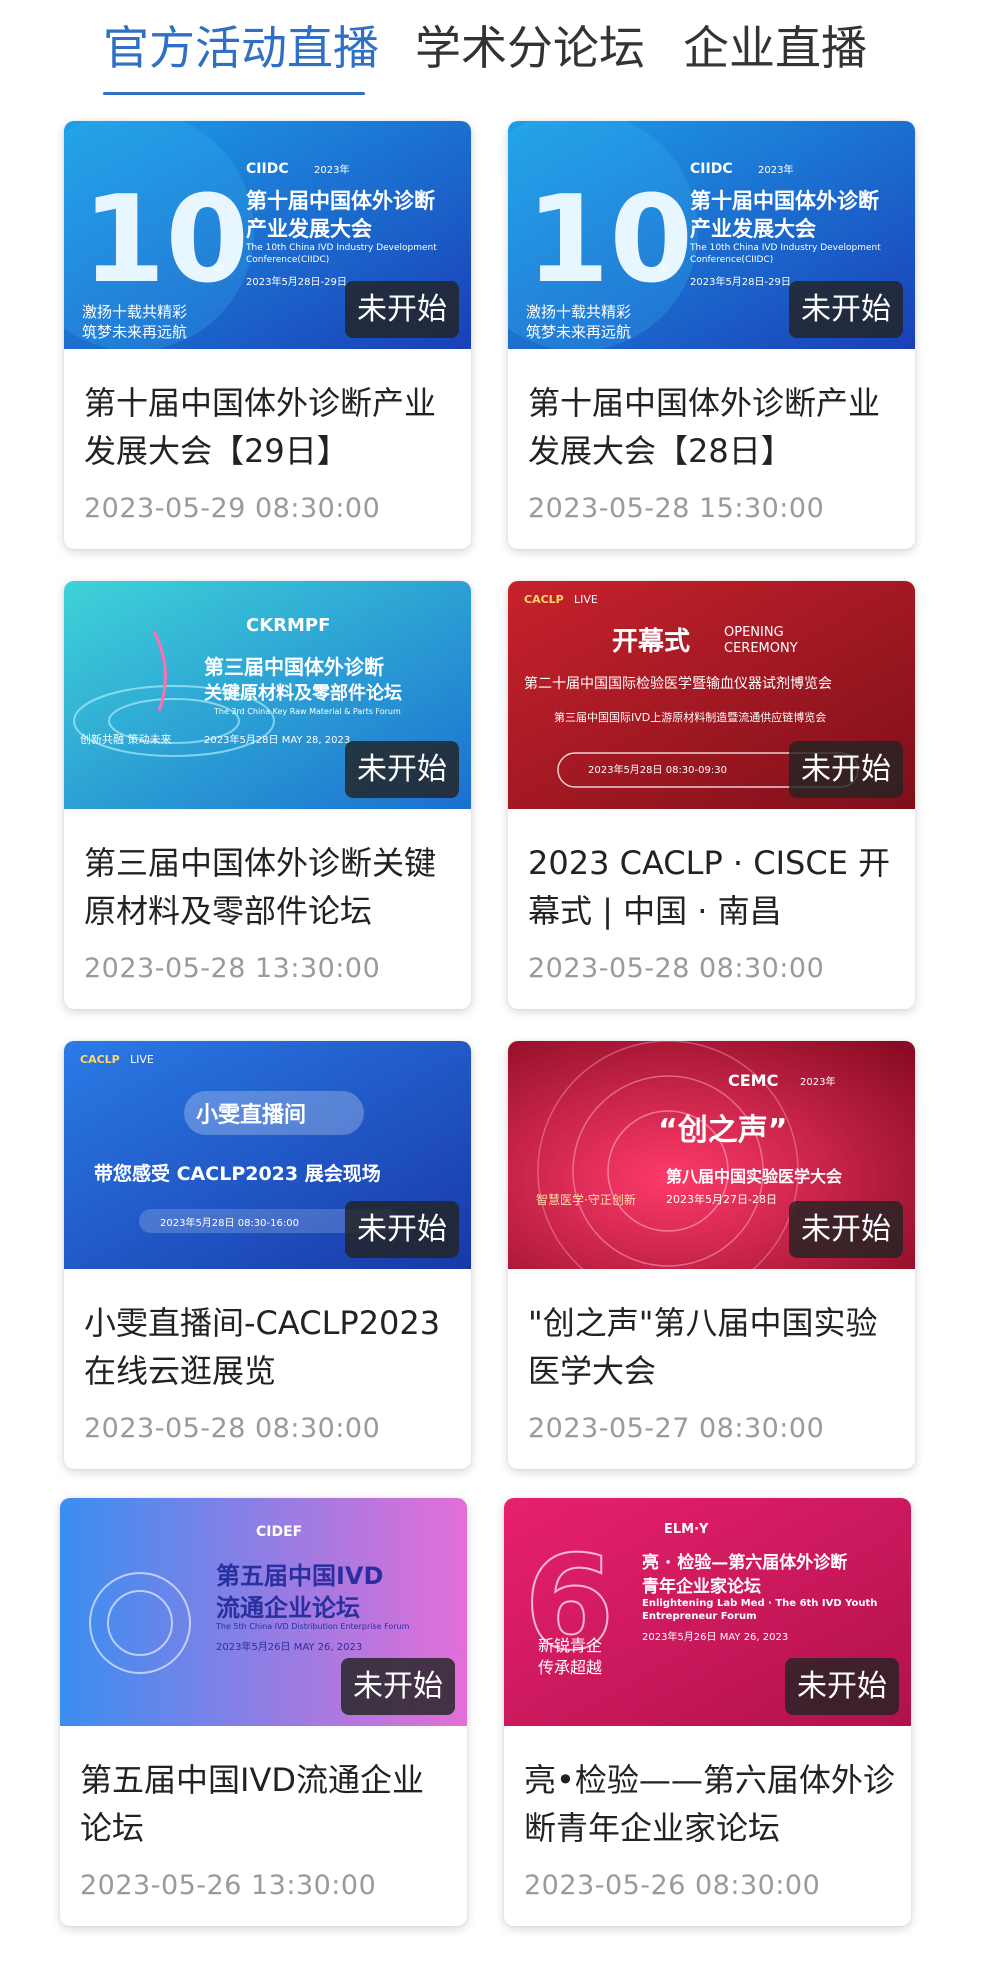 The image size is (1000, 1976). What do you see at coordinates (288, 625) in the screenshot?
I see `banner-logo: CKRMPF` at bounding box center [288, 625].